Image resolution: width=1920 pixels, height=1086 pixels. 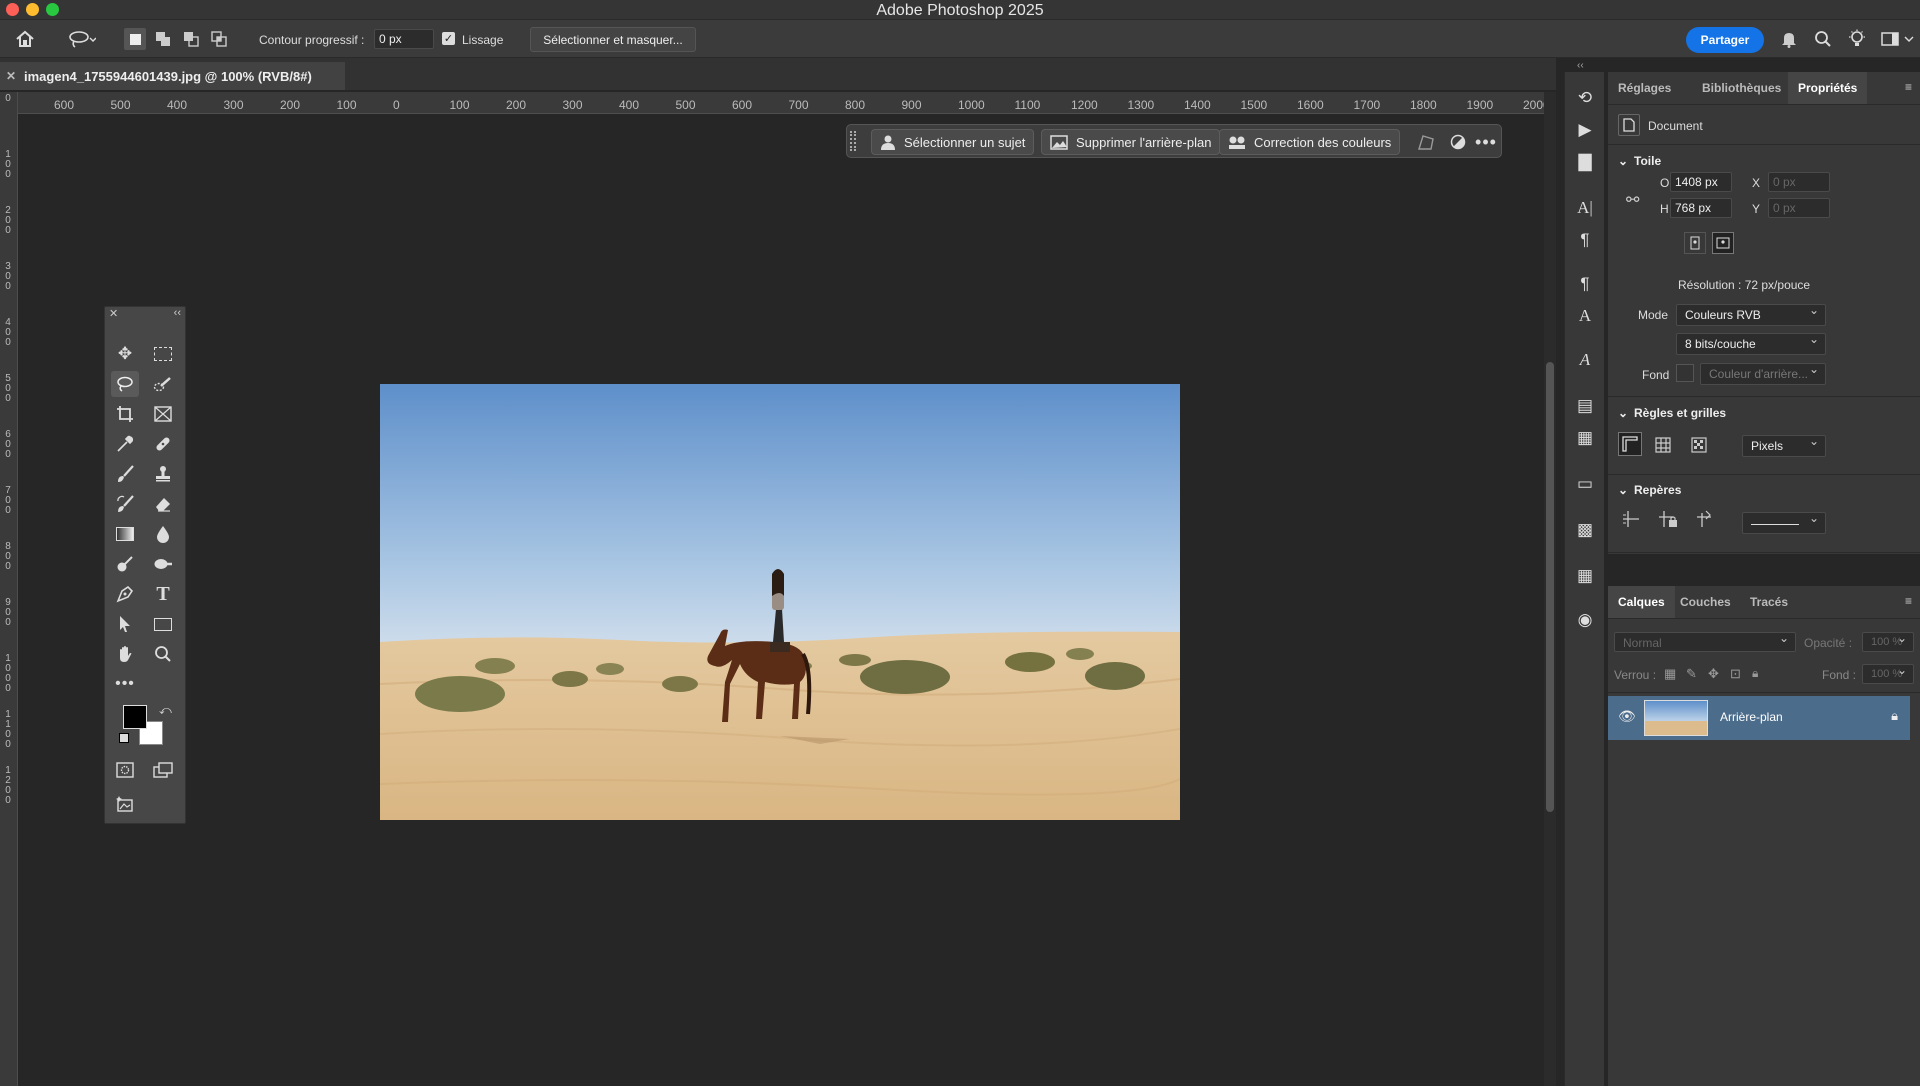 What do you see at coordinates (1585, 98) in the screenshot?
I see `history-panel-icon: ⟲` at bounding box center [1585, 98].